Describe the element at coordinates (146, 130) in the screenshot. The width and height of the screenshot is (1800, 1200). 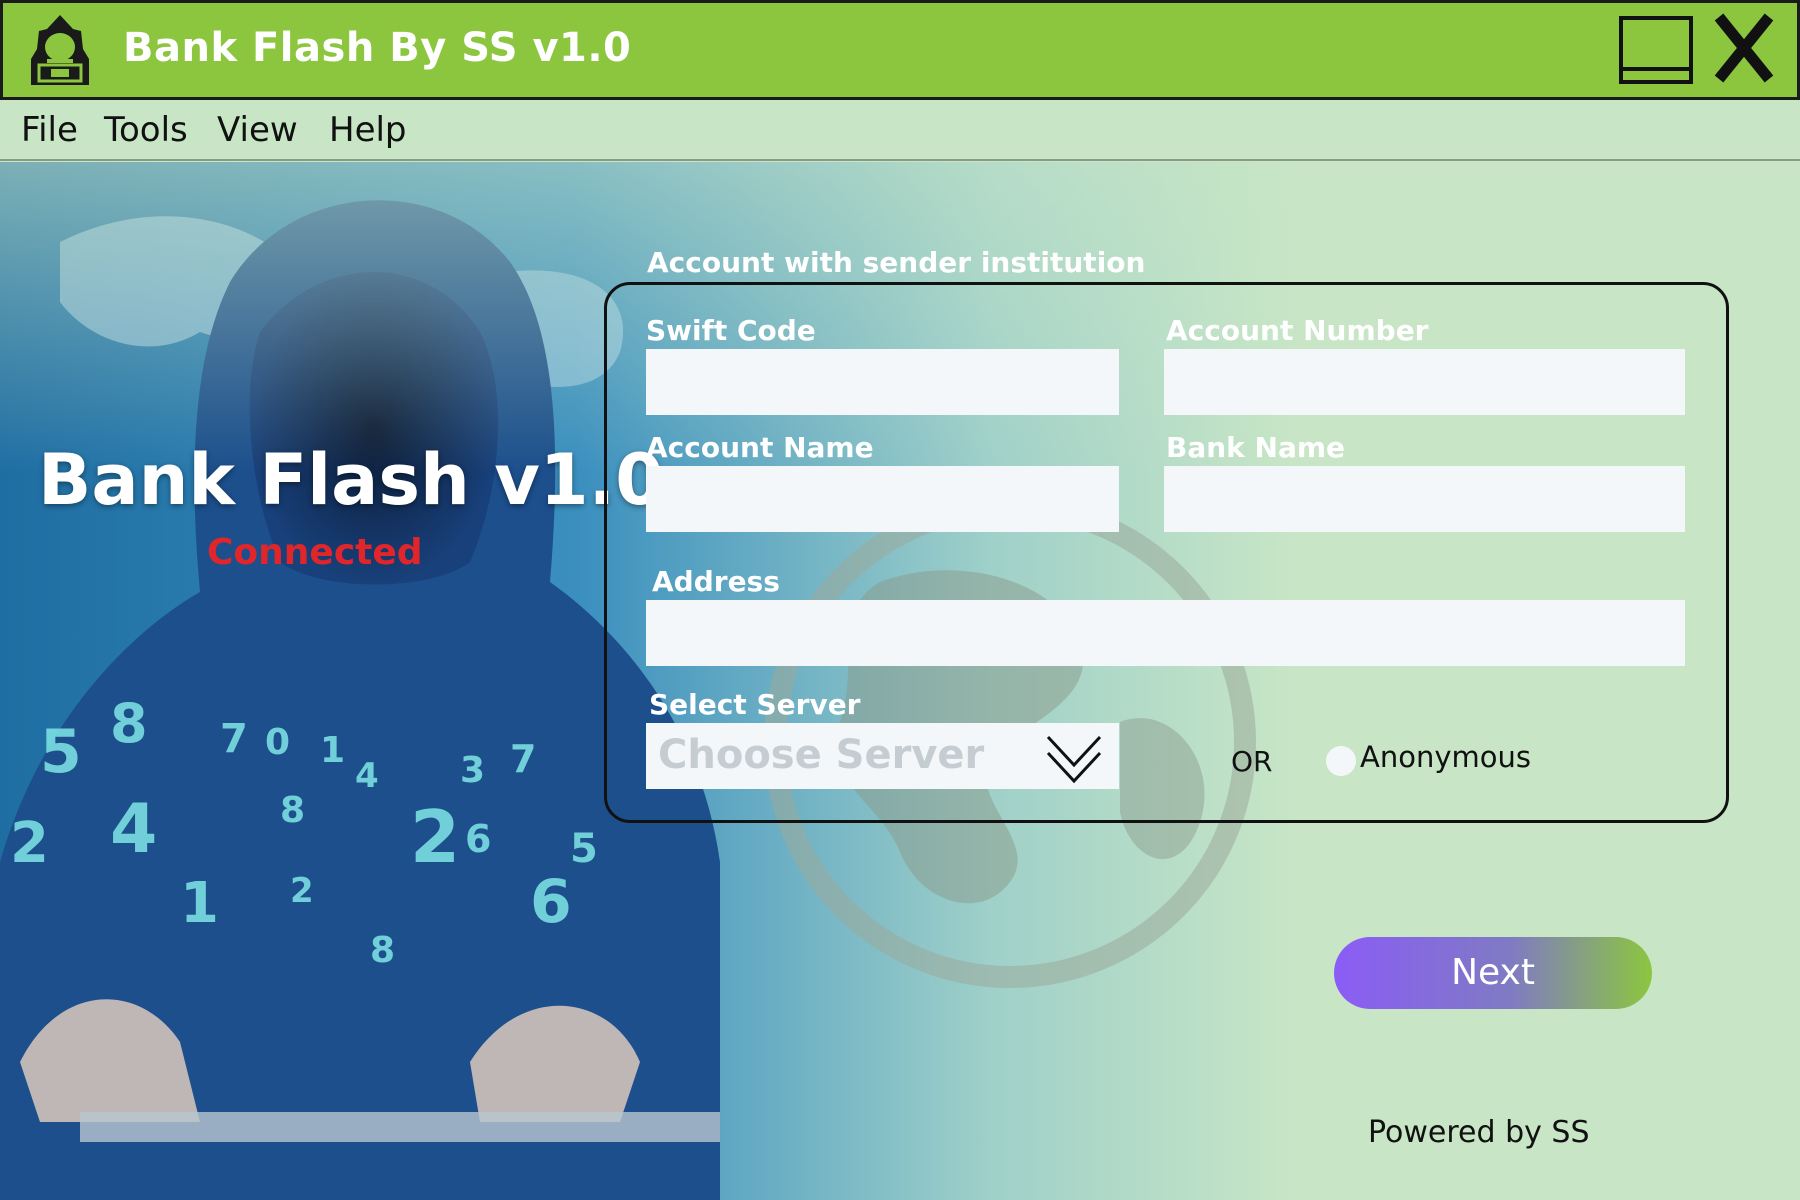
I see `menu-tools: Tools` at that location.